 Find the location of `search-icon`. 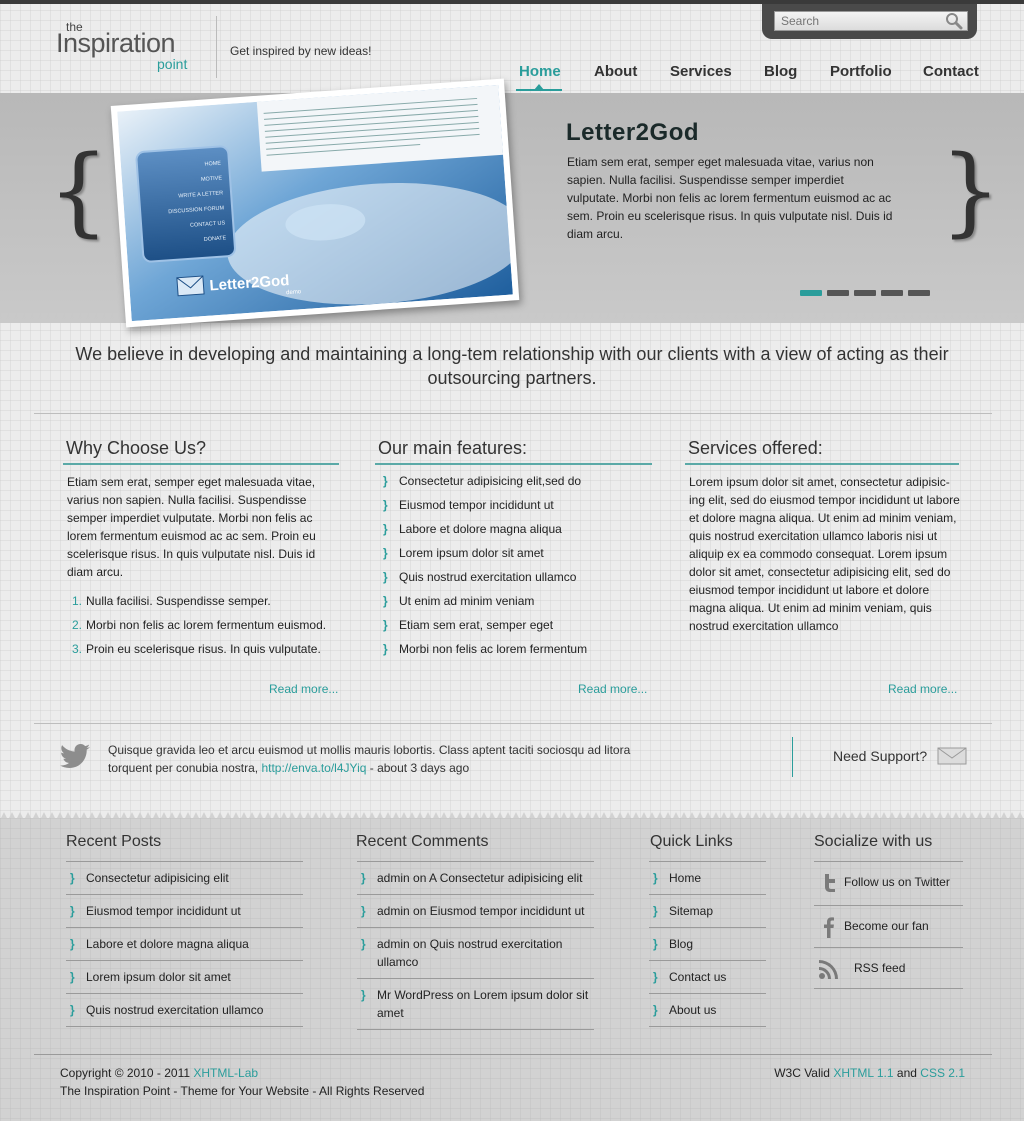

search-icon is located at coordinates (954, 21).